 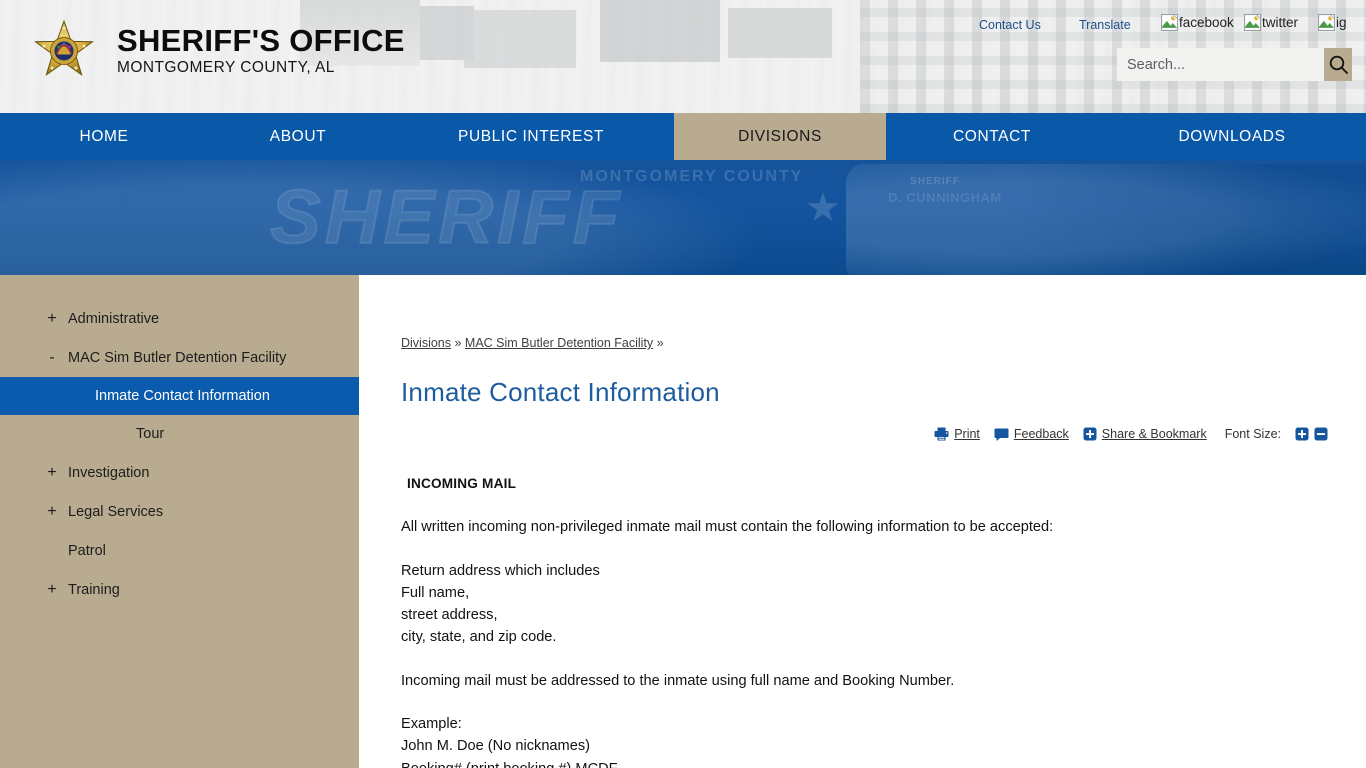 I want to click on font-size-controls, so click(x=1311, y=434).